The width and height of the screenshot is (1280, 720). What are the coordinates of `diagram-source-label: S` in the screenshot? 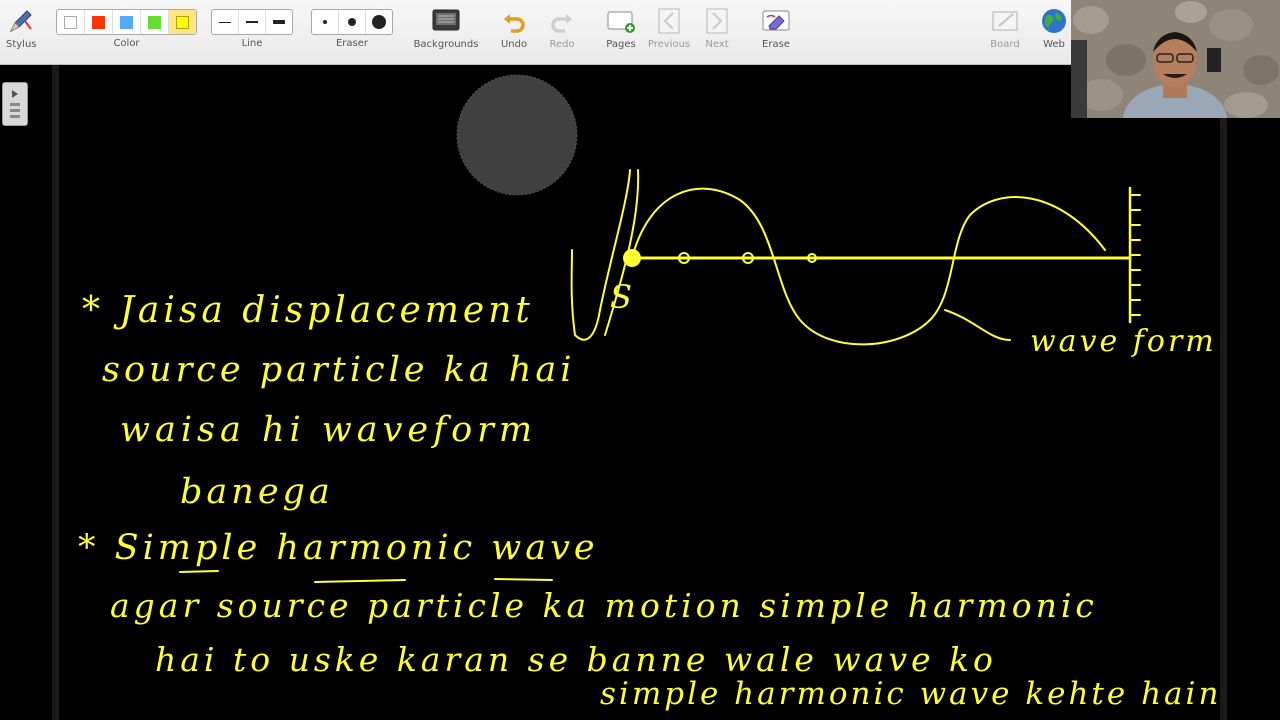 It's located at (622, 297).